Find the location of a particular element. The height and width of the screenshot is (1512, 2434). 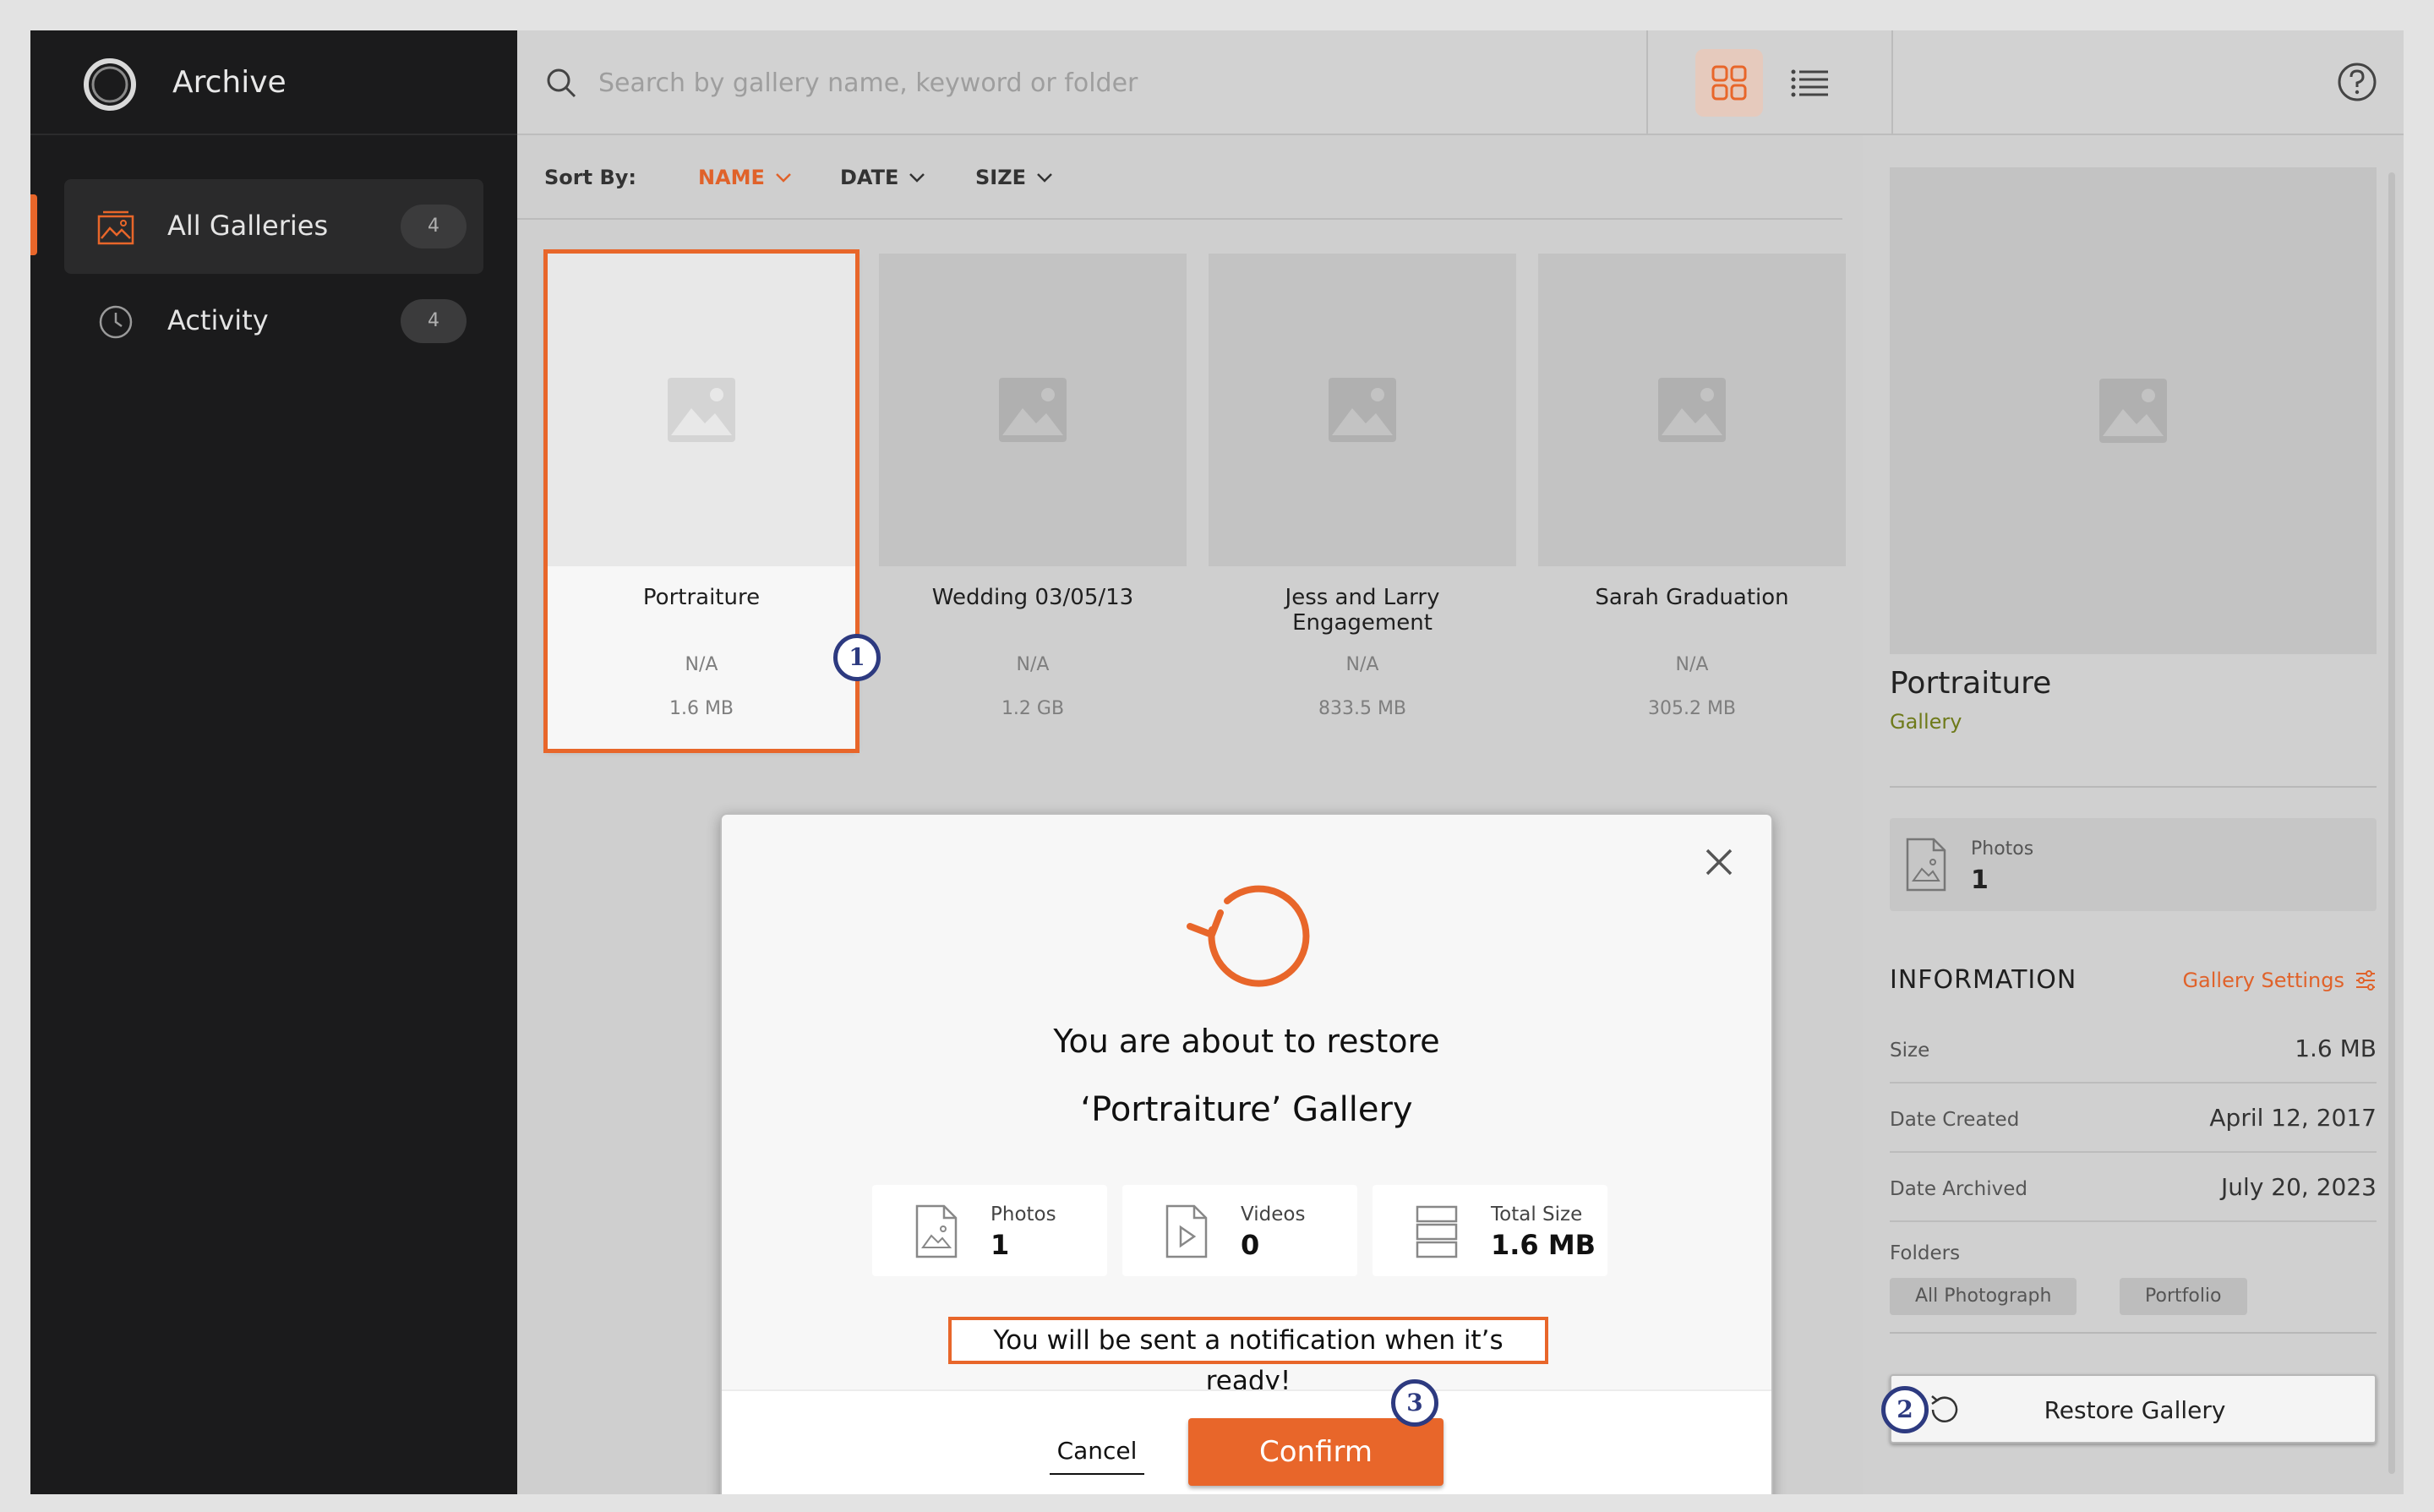

clock-icon is located at coordinates (116, 322).